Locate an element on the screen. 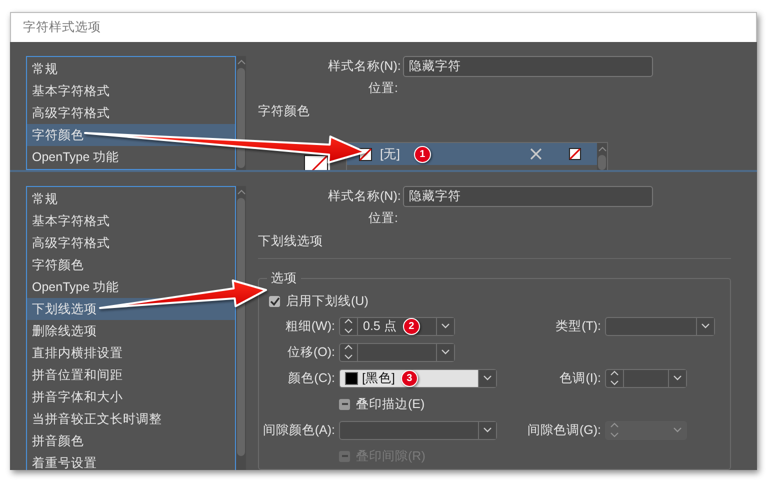  category-item: OpenType 功能 is located at coordinates (131, 157).